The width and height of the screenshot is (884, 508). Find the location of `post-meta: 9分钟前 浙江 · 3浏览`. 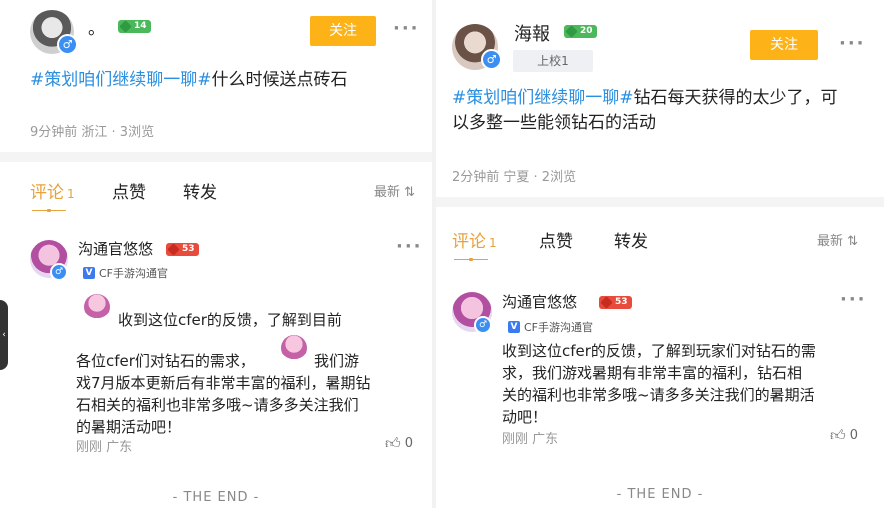

post-meta: 9分钟前 浙江 · 3浏览 is located at coordinates (92, 132).